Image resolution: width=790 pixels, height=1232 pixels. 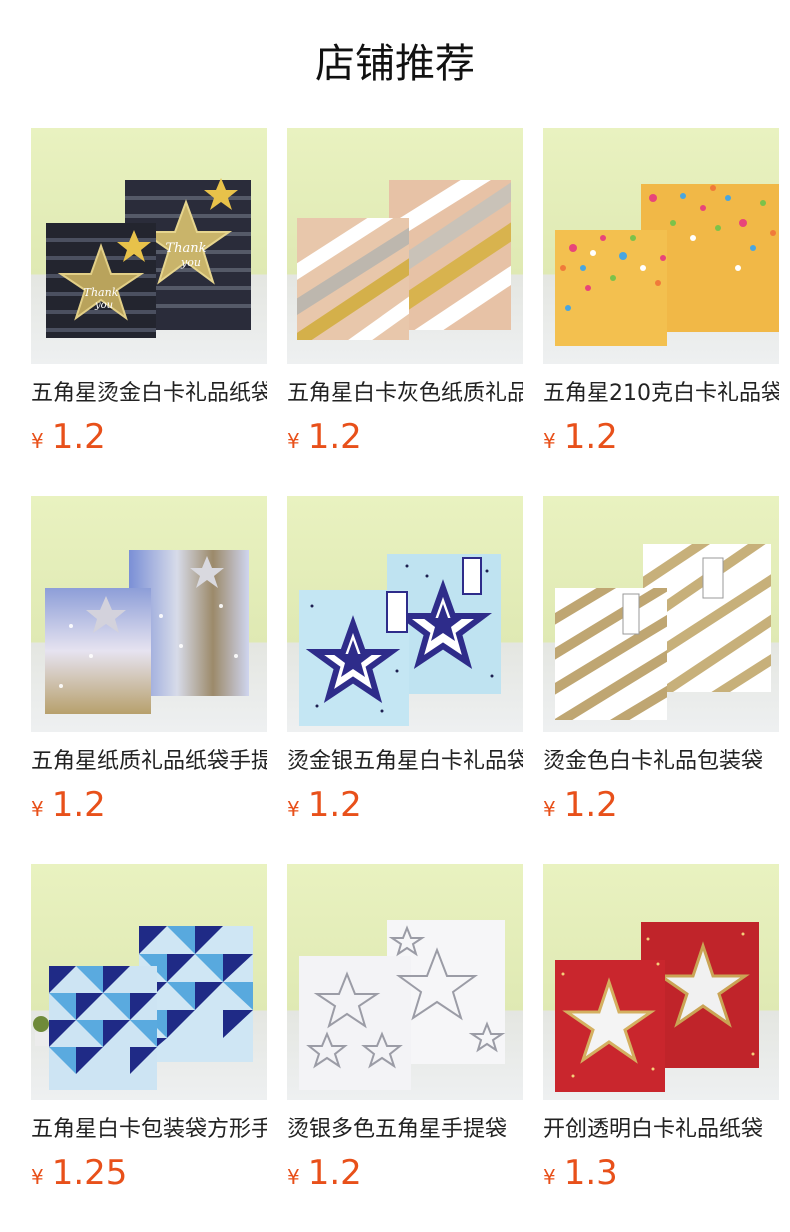 What do you see at coordinates (149, 246) in the screenshot?
I see `product-image: Thank you Thank you` at bounding box center [149, 246].